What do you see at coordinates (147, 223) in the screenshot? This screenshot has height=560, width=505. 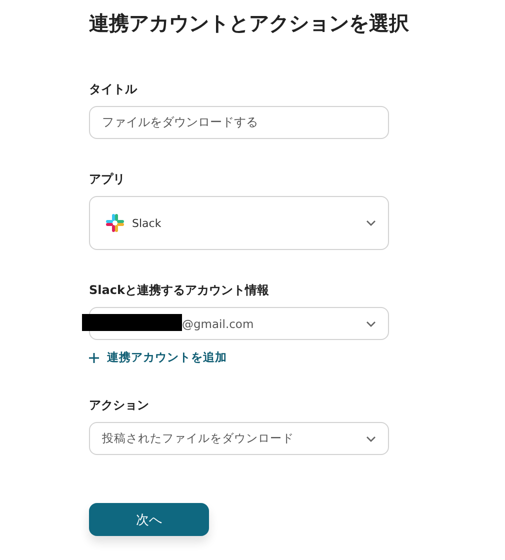 I see `app-name: Slack` at bounding box center [147, 223].